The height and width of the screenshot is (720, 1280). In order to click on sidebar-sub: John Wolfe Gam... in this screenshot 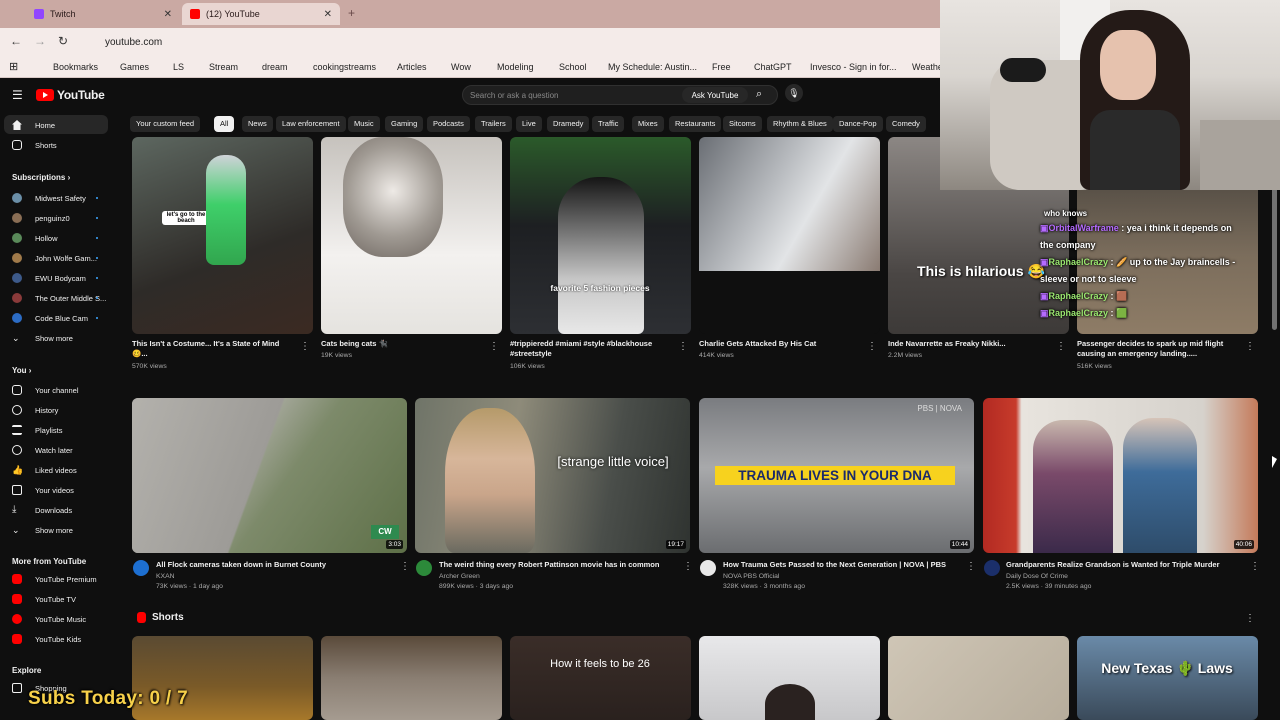, I will do `click(54, 258)`.